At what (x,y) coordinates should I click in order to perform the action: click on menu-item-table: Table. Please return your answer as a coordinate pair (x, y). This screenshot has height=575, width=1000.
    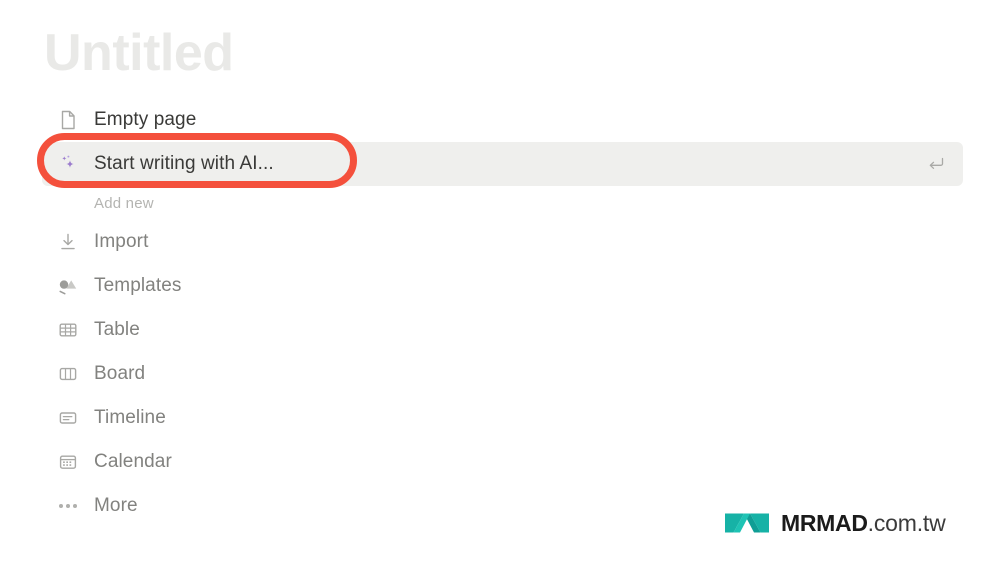
    Looking at the image, I should click on (502, 330).